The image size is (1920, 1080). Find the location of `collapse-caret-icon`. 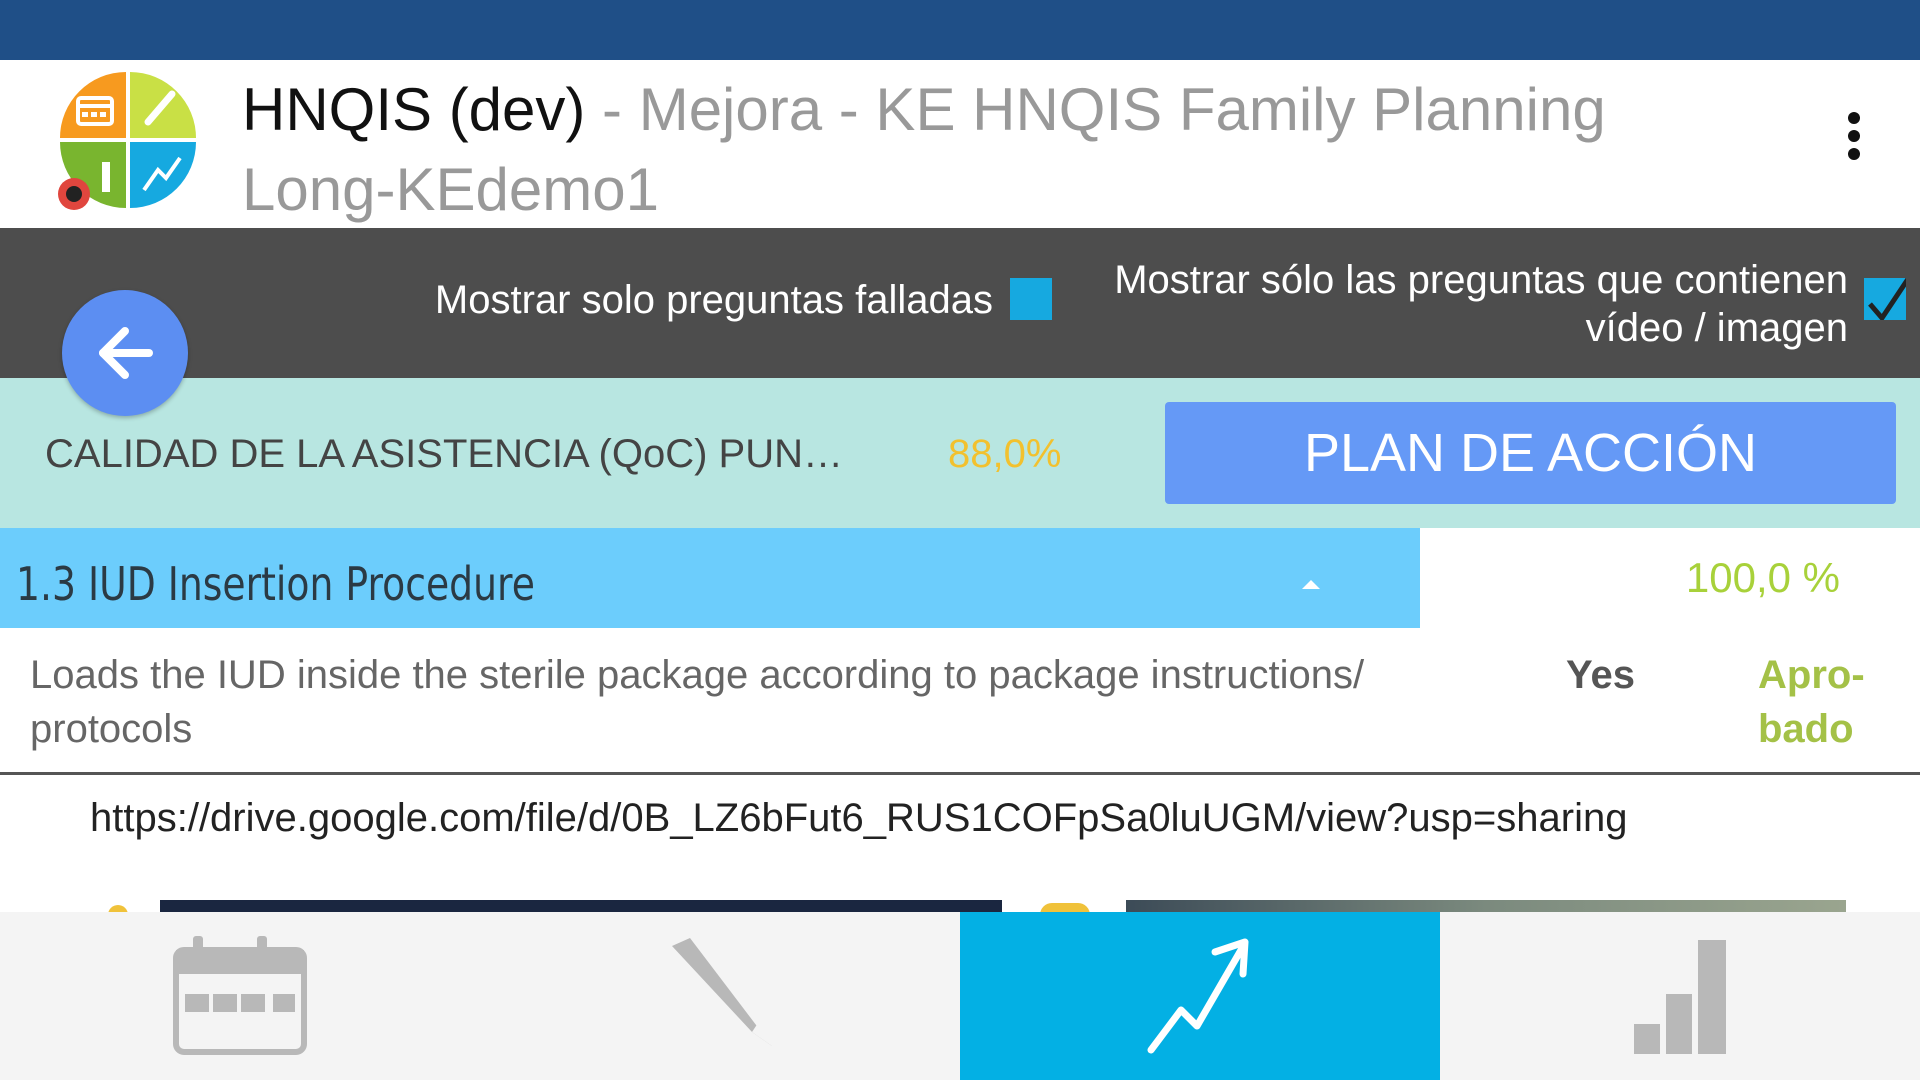

collapse-caret-icon is located at coordinates (1311, 584).